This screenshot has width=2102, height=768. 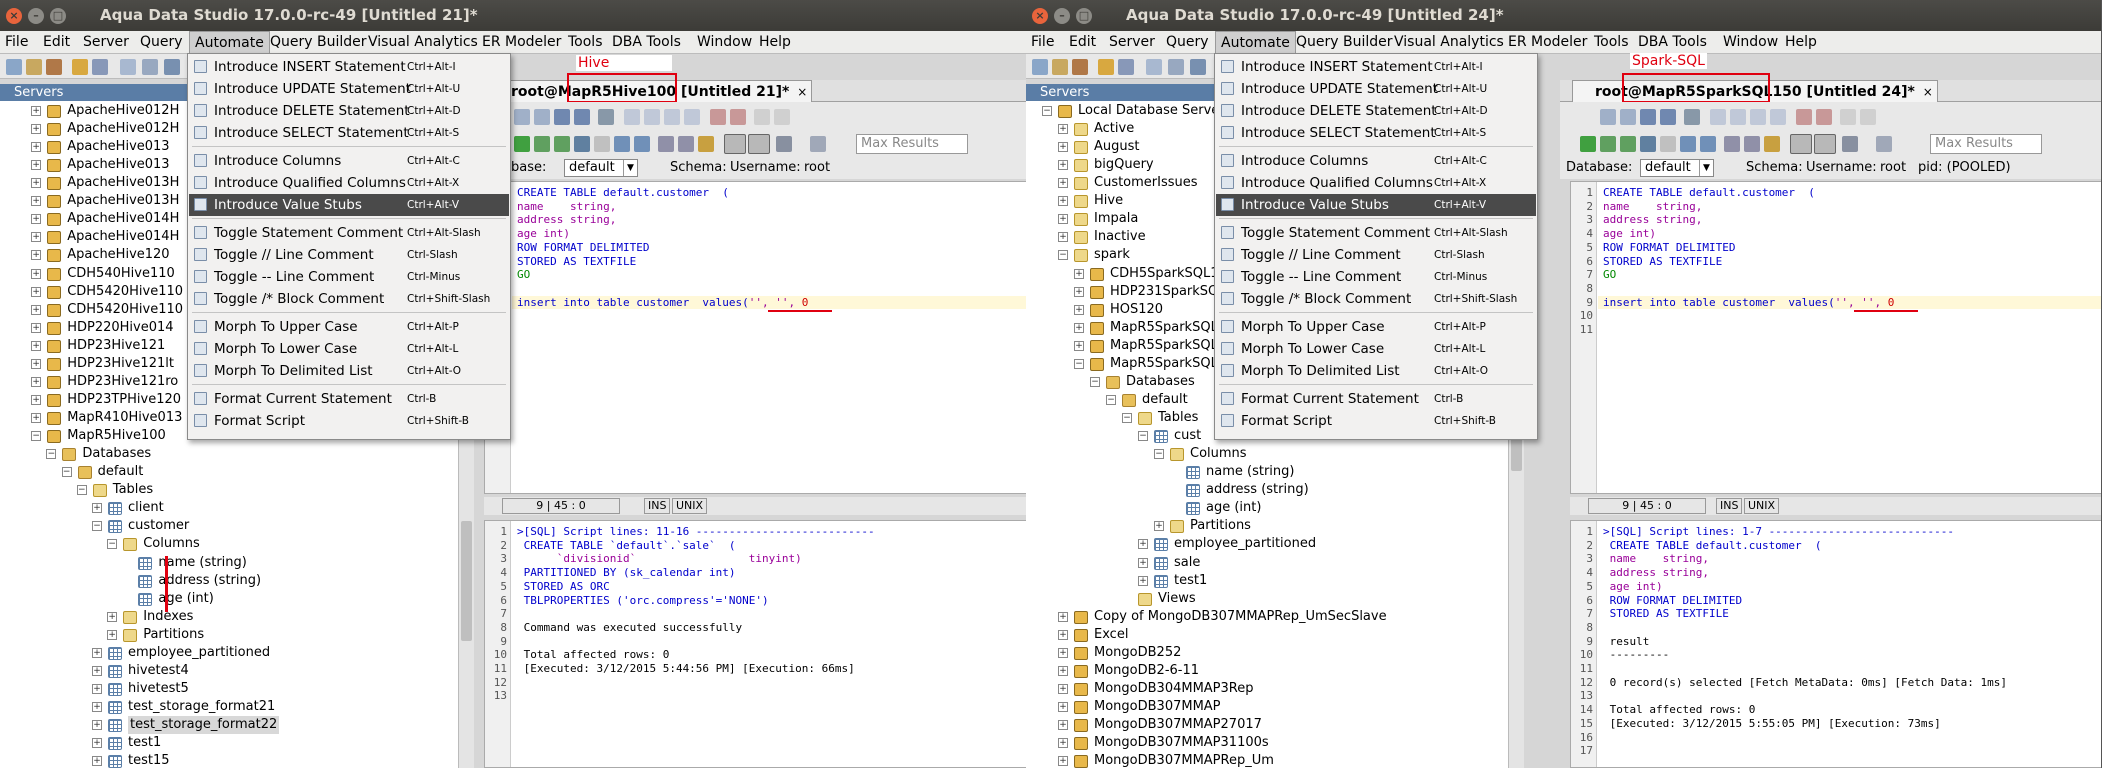 I want to click on undo-icon, so click(x=718, y=117).